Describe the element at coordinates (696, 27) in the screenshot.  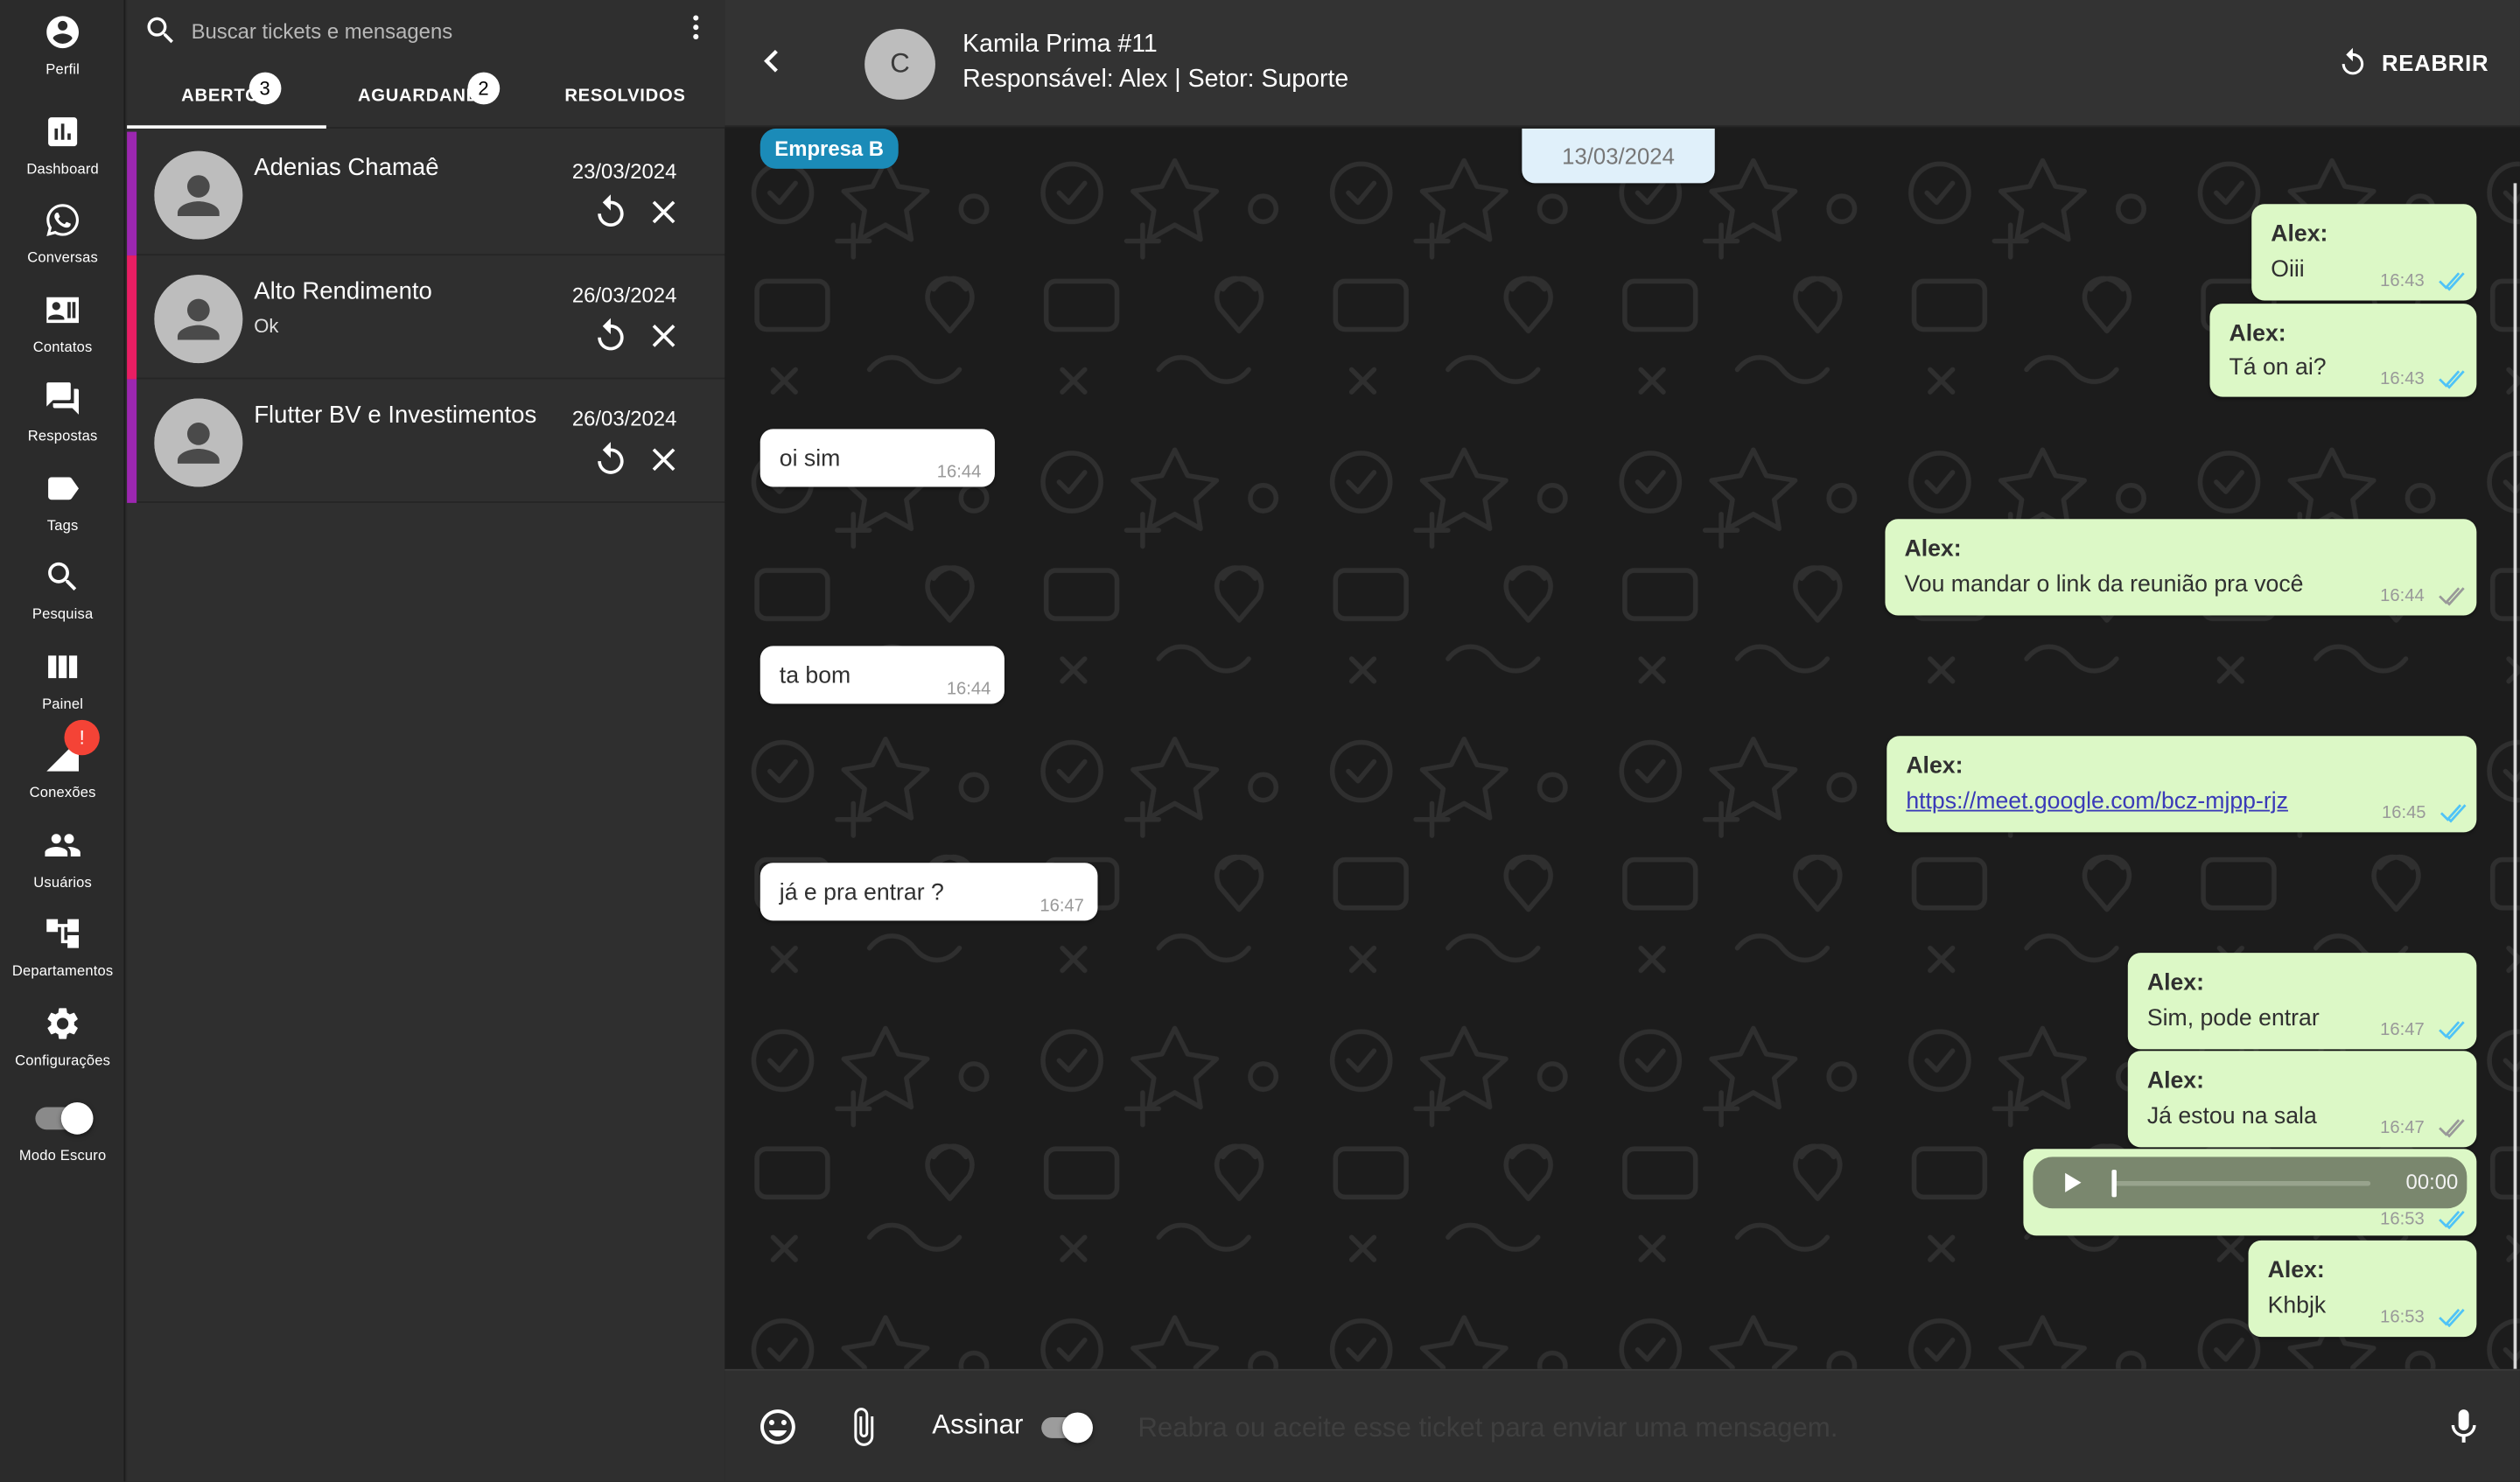
I see `more-vertical-icon` at that location.